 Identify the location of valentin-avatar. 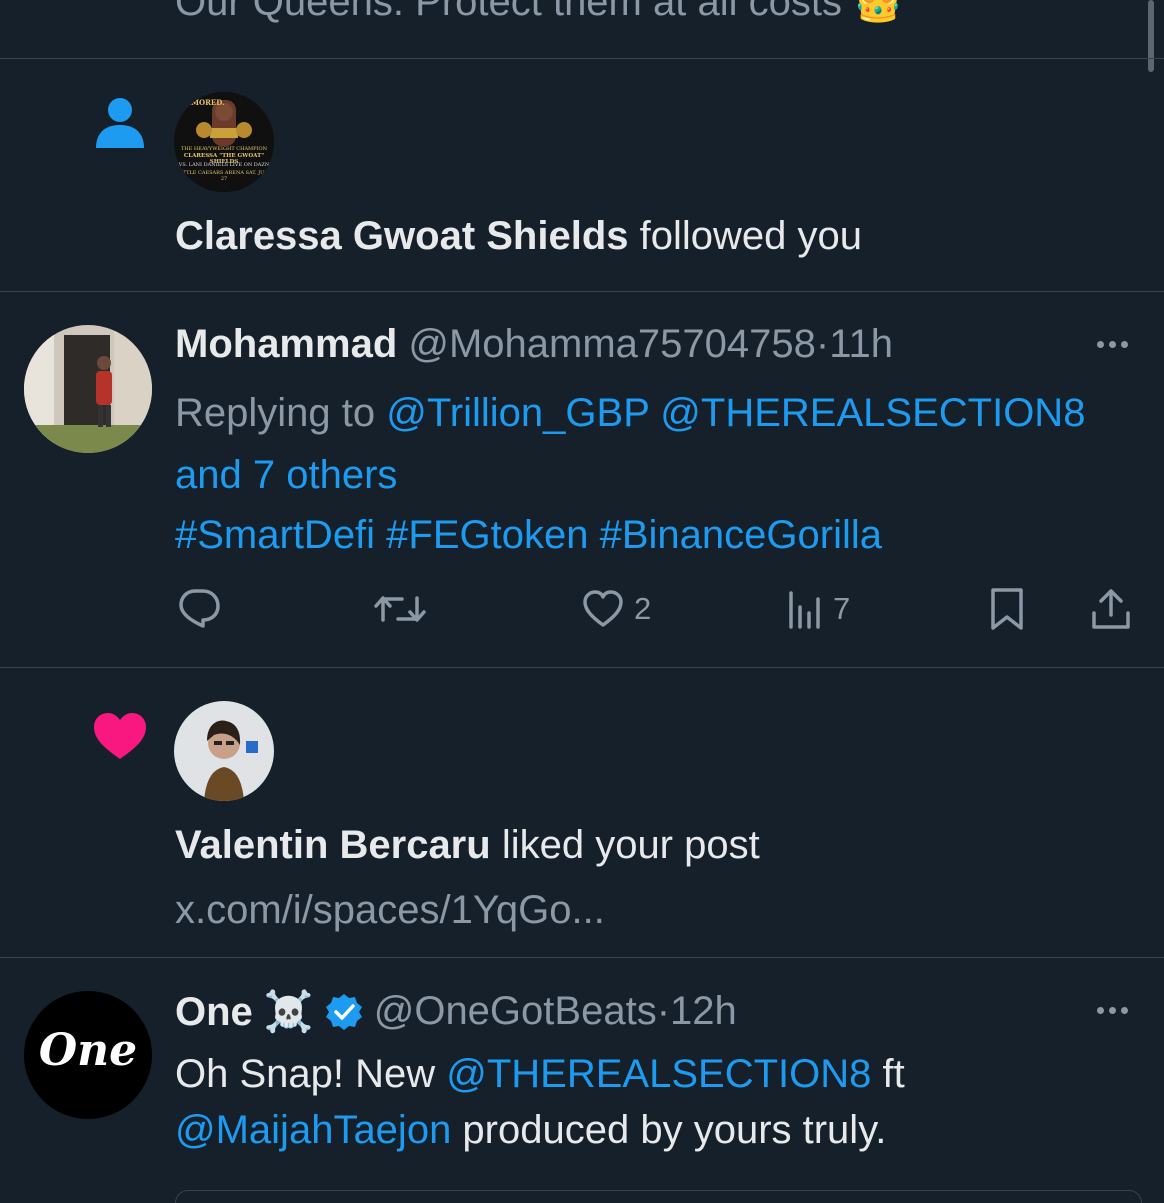
(224, 751).